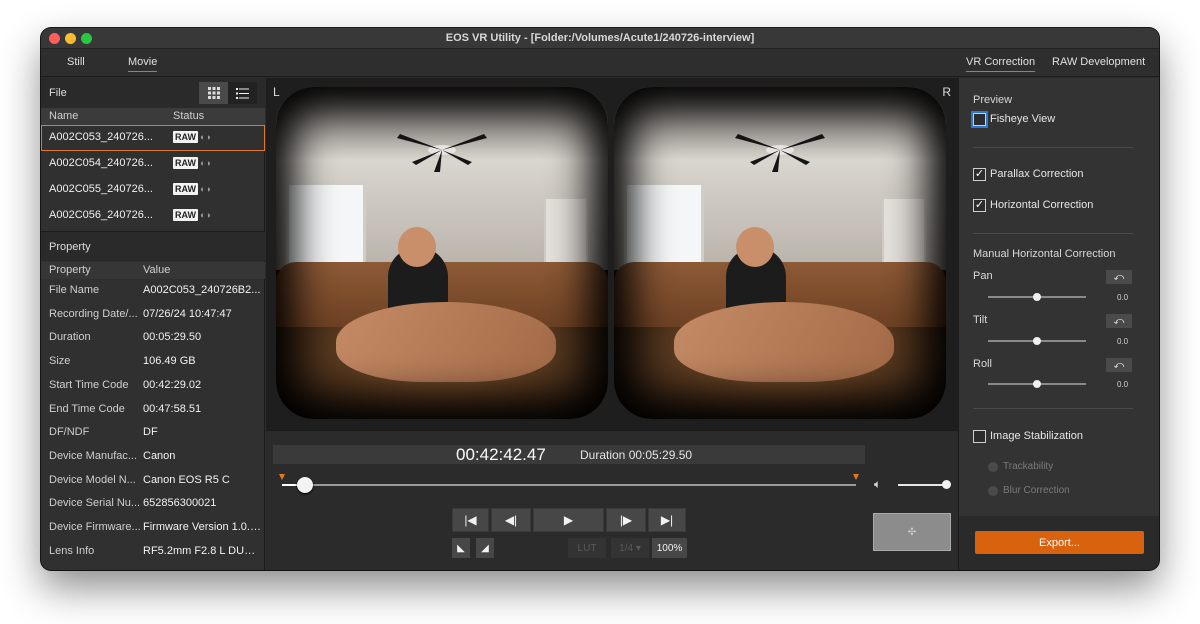  I want to click on previous-frame-button: ◀|, so click(511, 520).